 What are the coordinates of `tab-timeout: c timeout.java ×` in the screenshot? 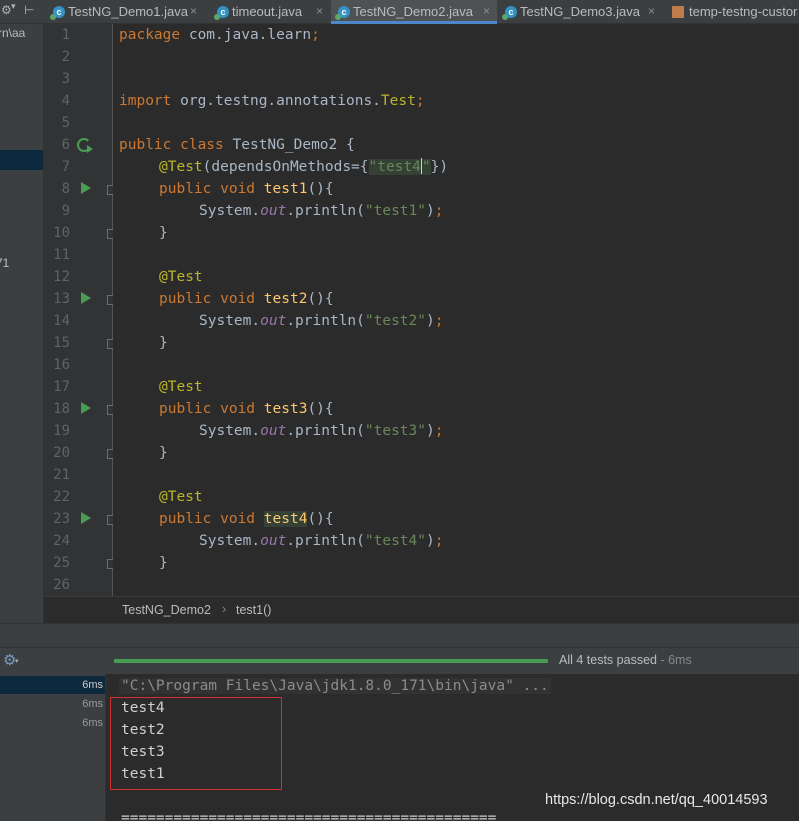 It's located at (270, 12).